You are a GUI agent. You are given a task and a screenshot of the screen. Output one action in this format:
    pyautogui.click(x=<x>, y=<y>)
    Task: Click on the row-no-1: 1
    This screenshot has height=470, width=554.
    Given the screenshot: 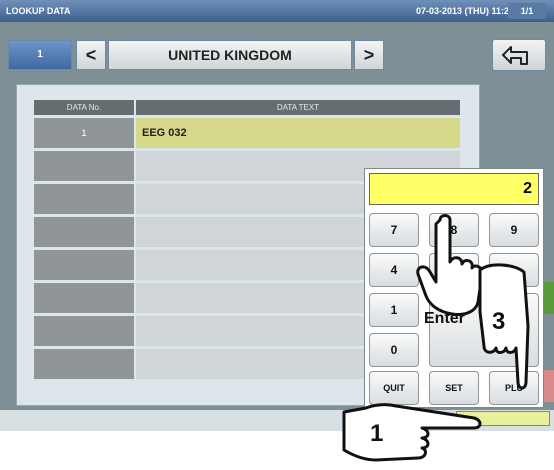 What is the action you would take?
    pyautogui.click(x=84, y=133)
    